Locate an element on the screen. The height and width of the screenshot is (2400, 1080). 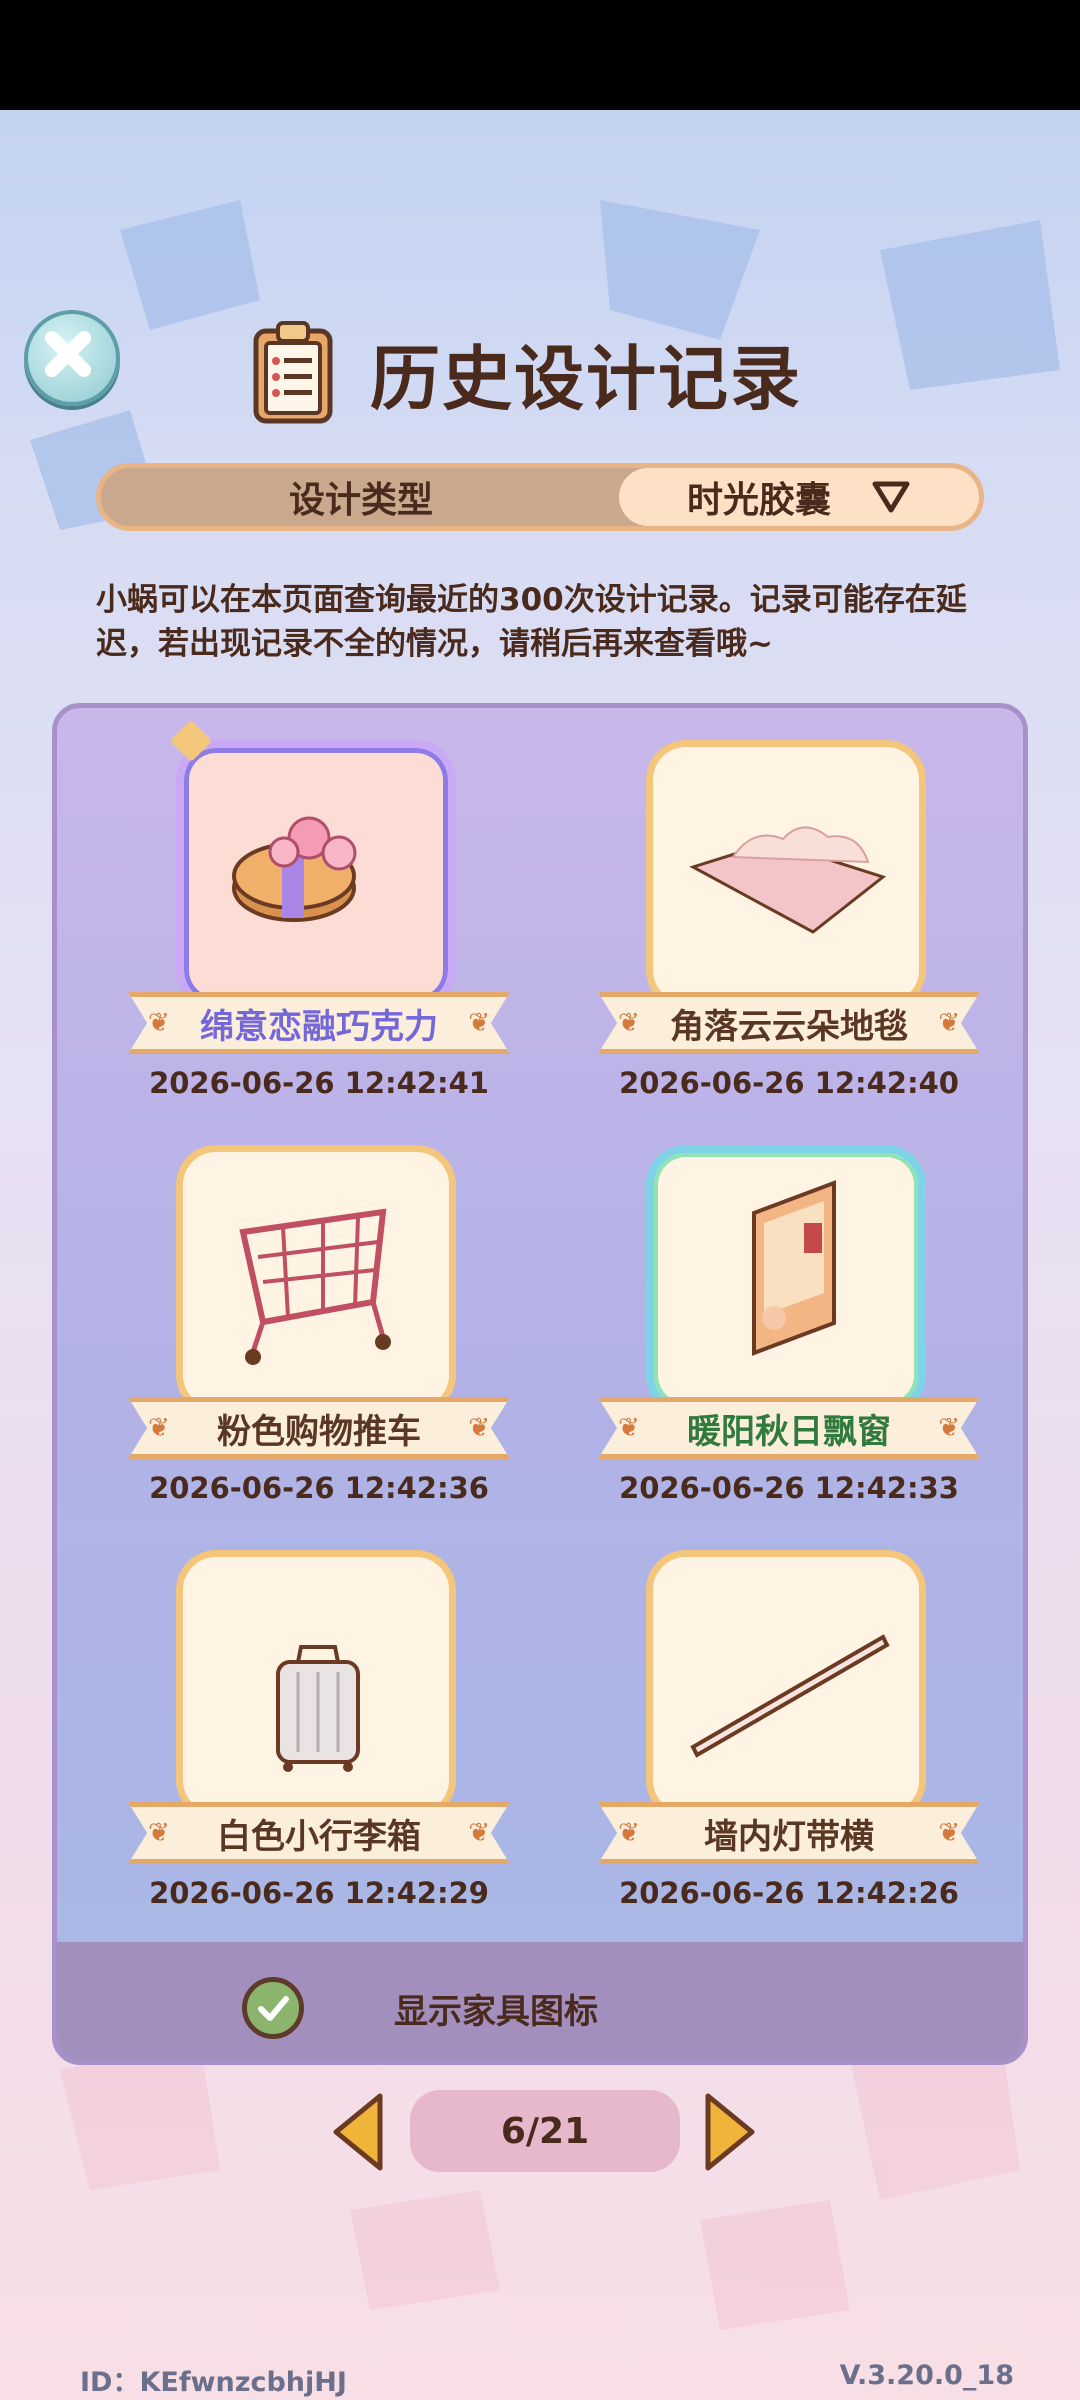
shopping-cart-icon is located at coordinates (315, 1286).